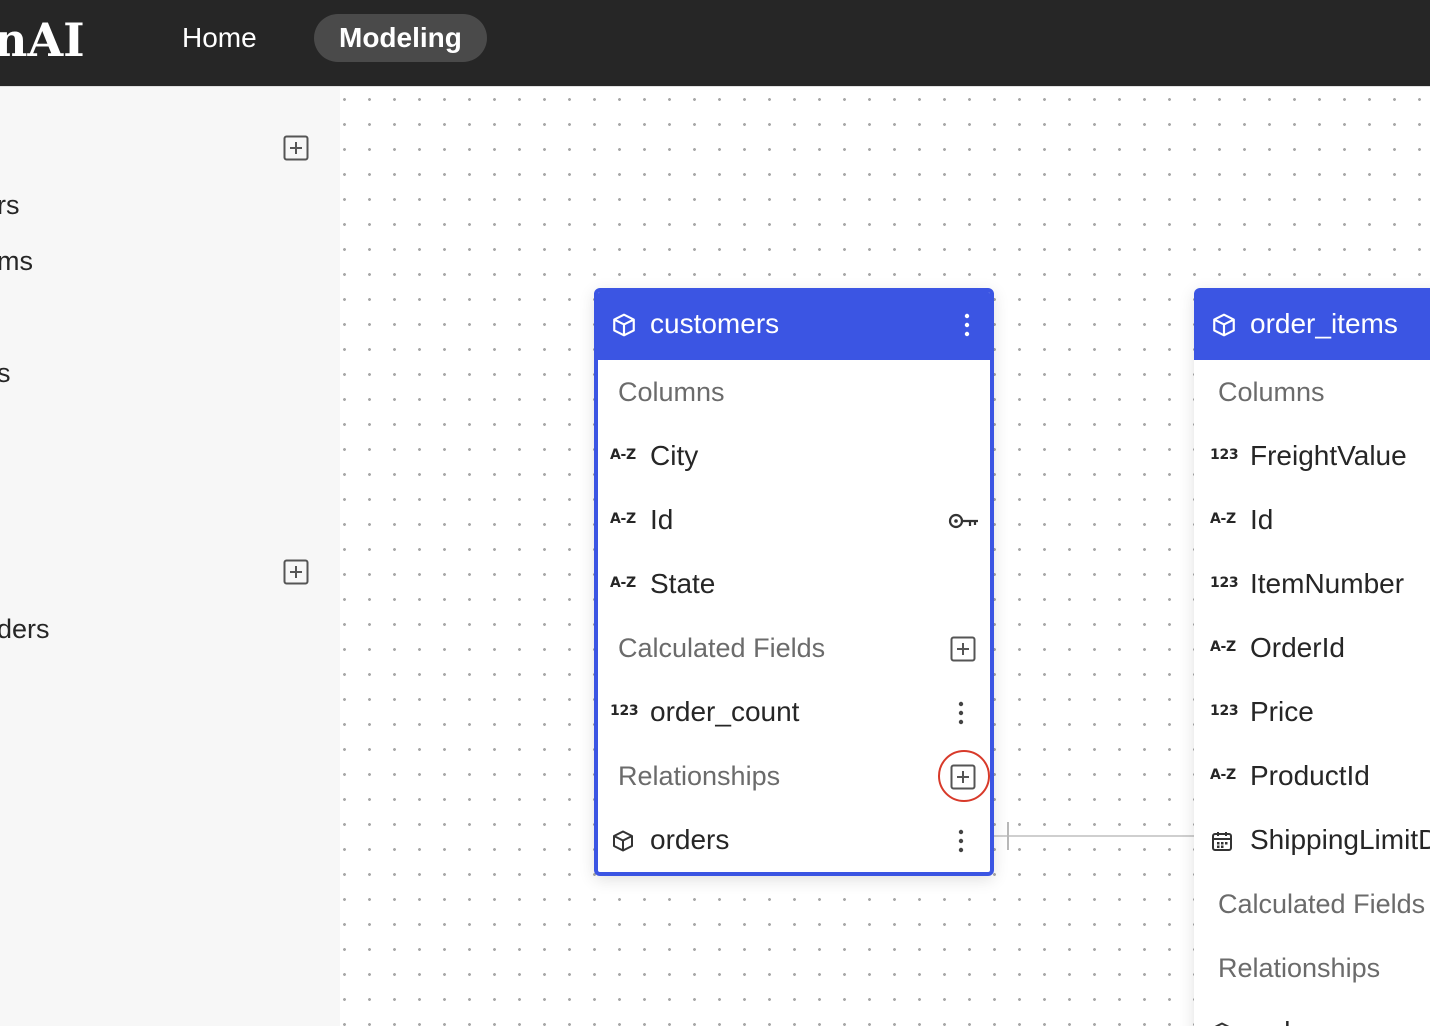 This screenshot has height=1026, width=1430. I want to click on sidebar-item-view-orders: ders, so click(25, 629).